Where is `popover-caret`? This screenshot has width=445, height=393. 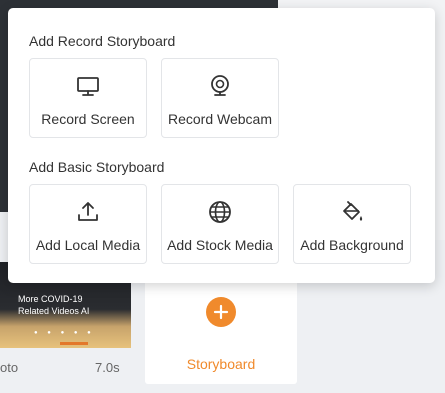
popover-caret is located at coordinates (221, 279).